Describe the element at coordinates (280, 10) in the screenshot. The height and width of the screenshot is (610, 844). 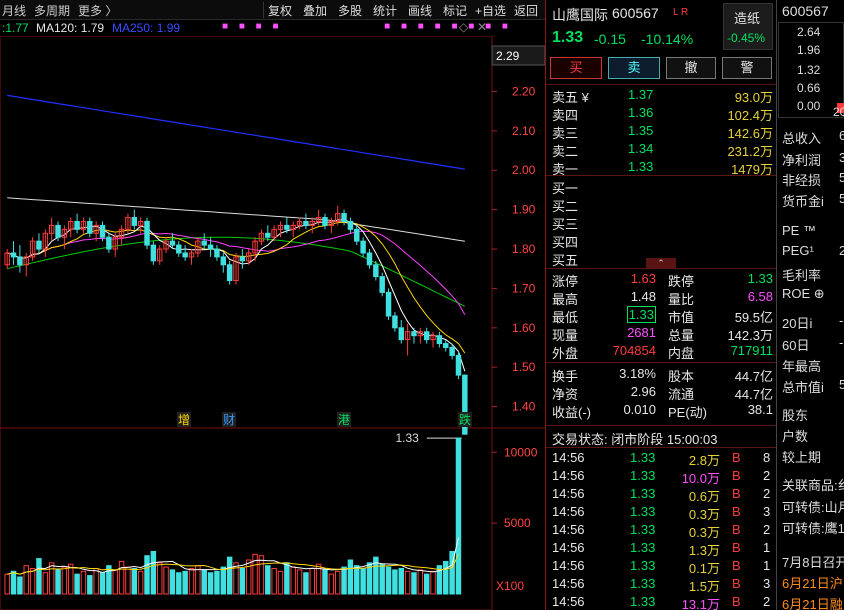
I see `adjust-button: 复权` at that location.